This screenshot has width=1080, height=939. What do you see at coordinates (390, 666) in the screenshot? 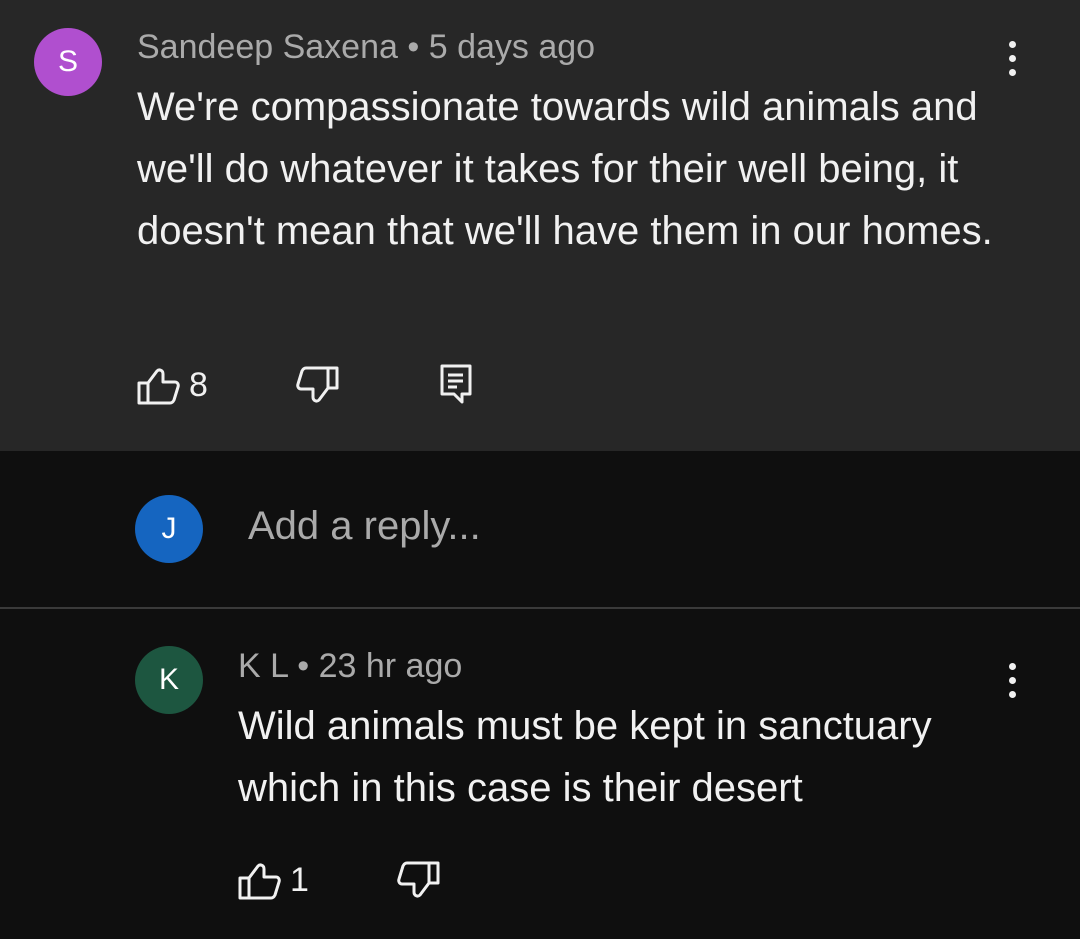
I see `comment-time: 23 hr ago` at bounding box center [390, 666].